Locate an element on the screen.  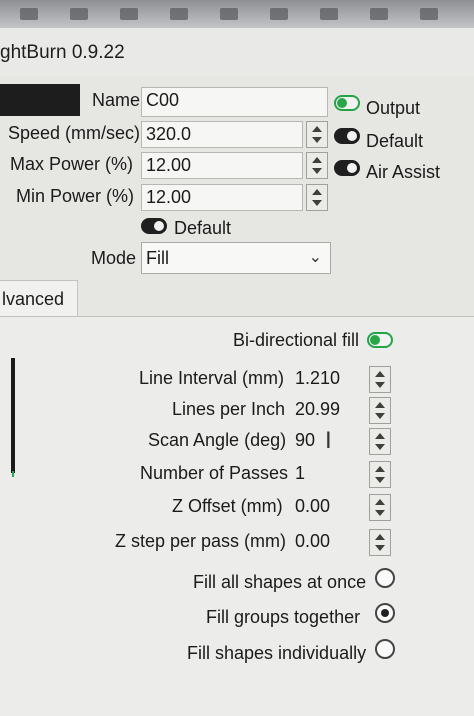
number-of-passes-label: Number of Passes is located at coordinates (214, 473).